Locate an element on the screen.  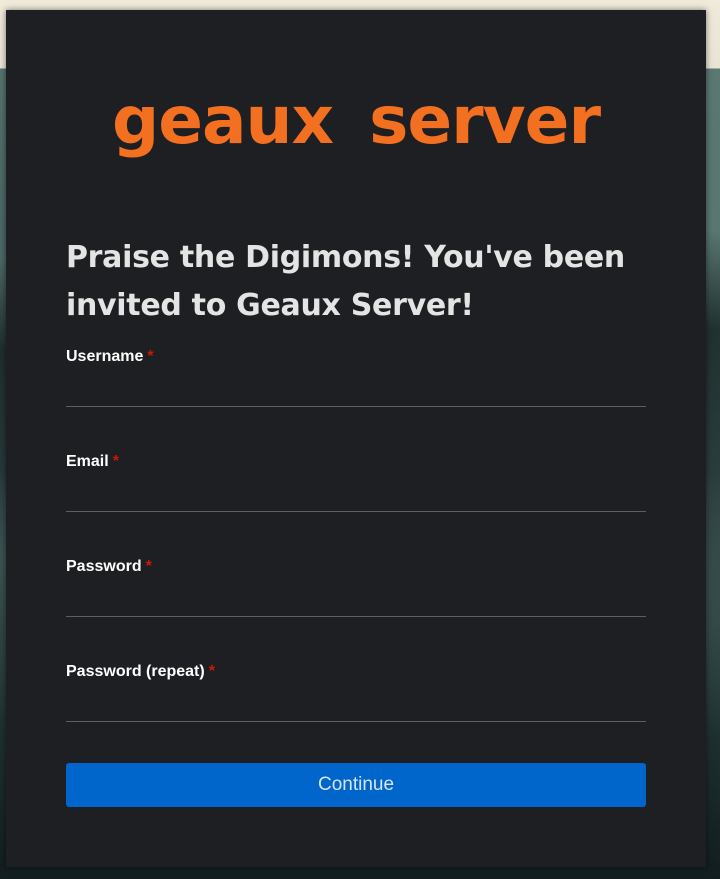
brand-logo: geaux server is located at coordinates (356, 120).